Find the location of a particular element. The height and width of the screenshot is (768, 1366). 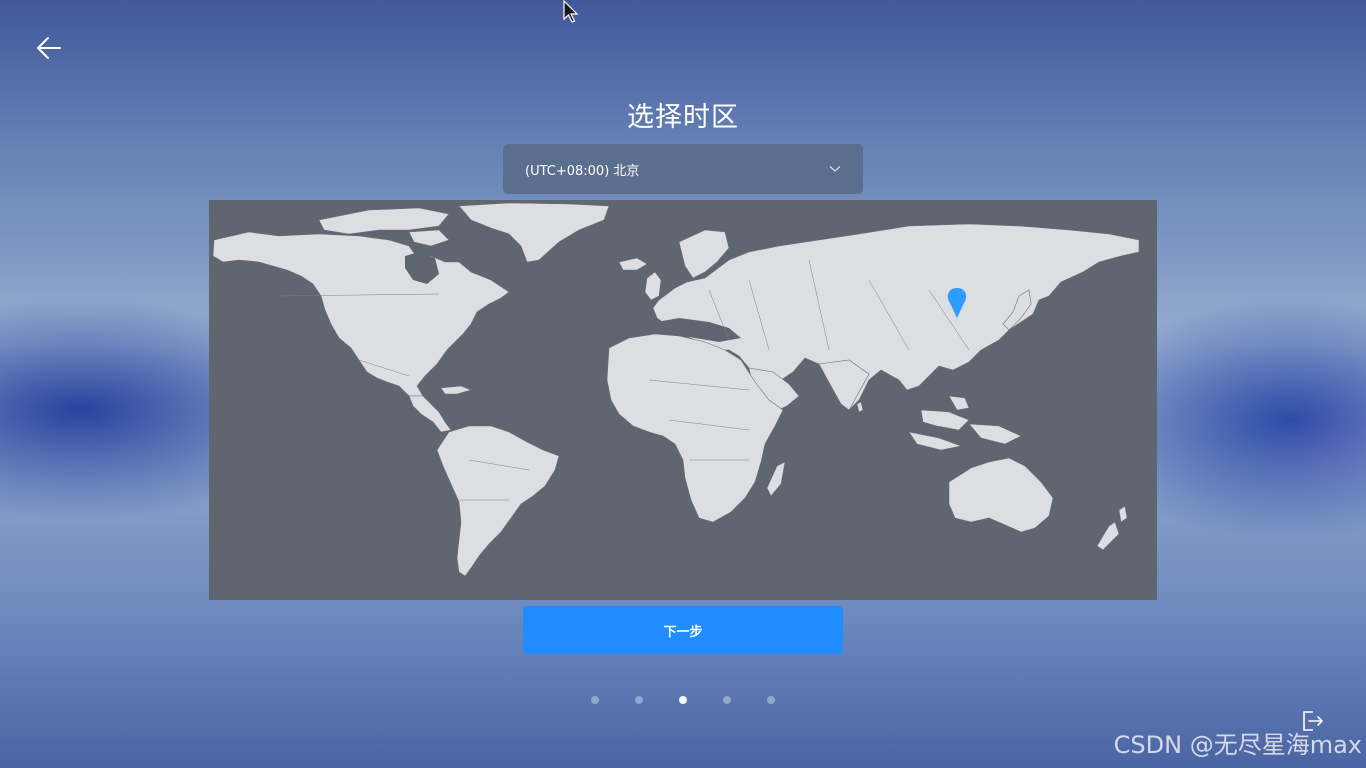

next-button-label: 下一步 is located at coordinates (683, 632).